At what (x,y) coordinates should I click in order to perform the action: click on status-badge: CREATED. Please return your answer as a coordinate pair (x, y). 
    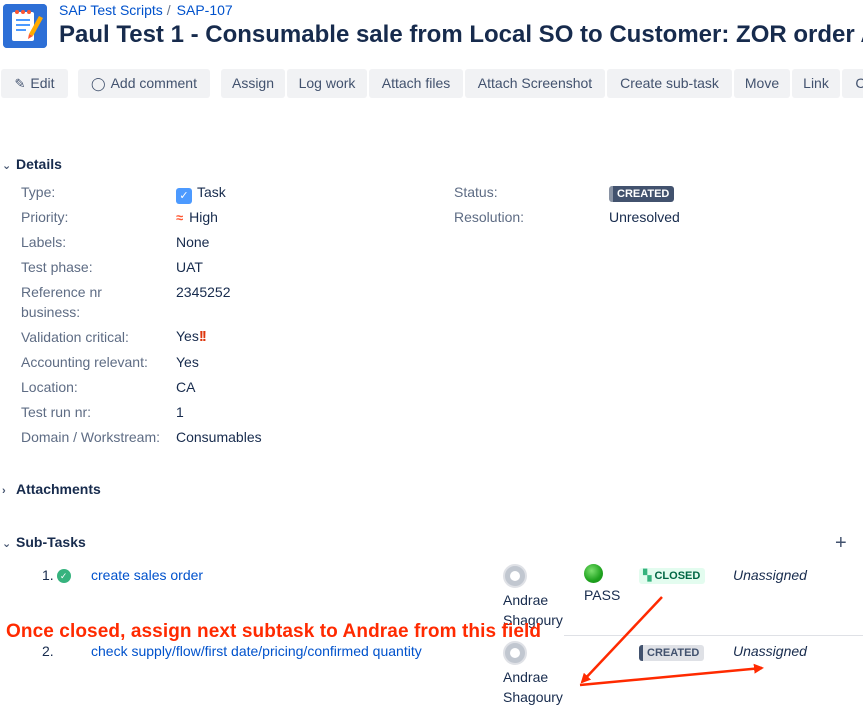
    Looking at the image, I should click on (642, 194).